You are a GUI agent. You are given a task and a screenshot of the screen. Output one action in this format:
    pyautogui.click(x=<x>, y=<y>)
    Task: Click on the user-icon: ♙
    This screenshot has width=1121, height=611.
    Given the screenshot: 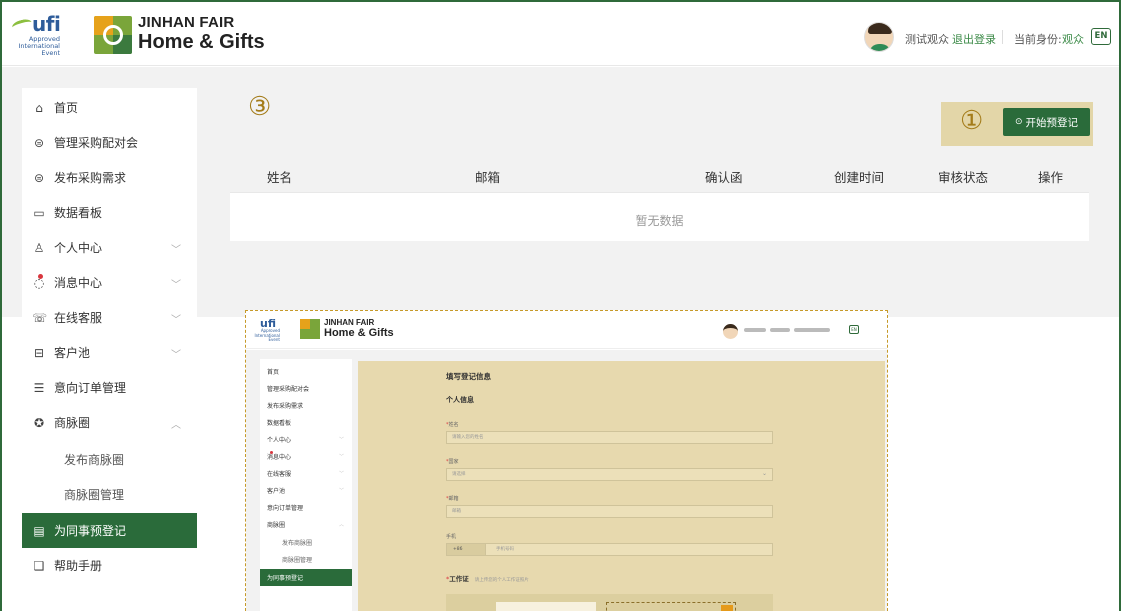 What is the action you would take?
    pyautogui.click(x=39, y=247)
    